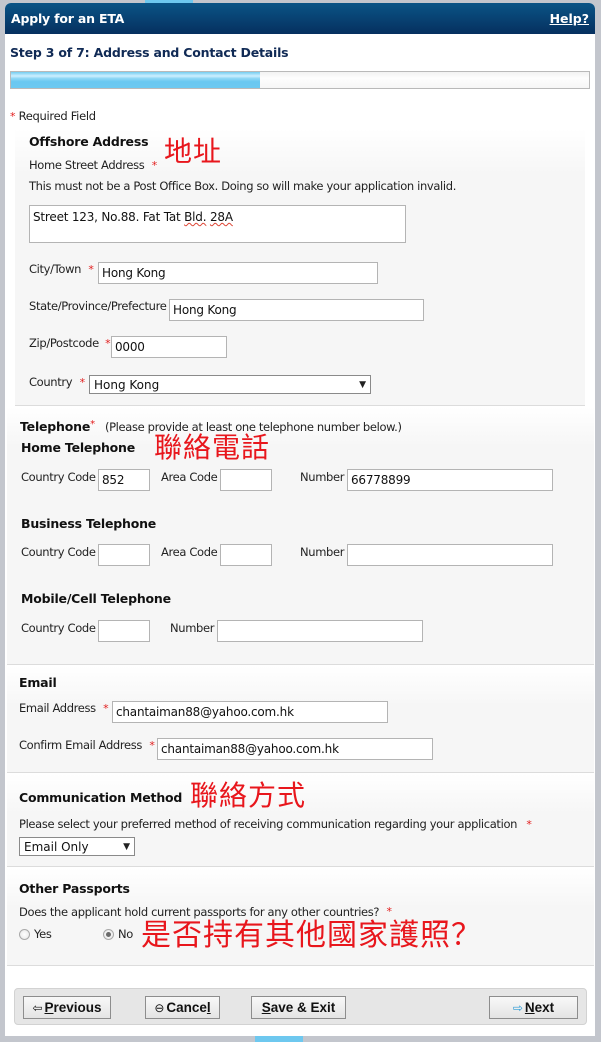 The width and height of the screenshot is (601, 1042). I want to click on home-number-input: 66778899, so click(450, 480).